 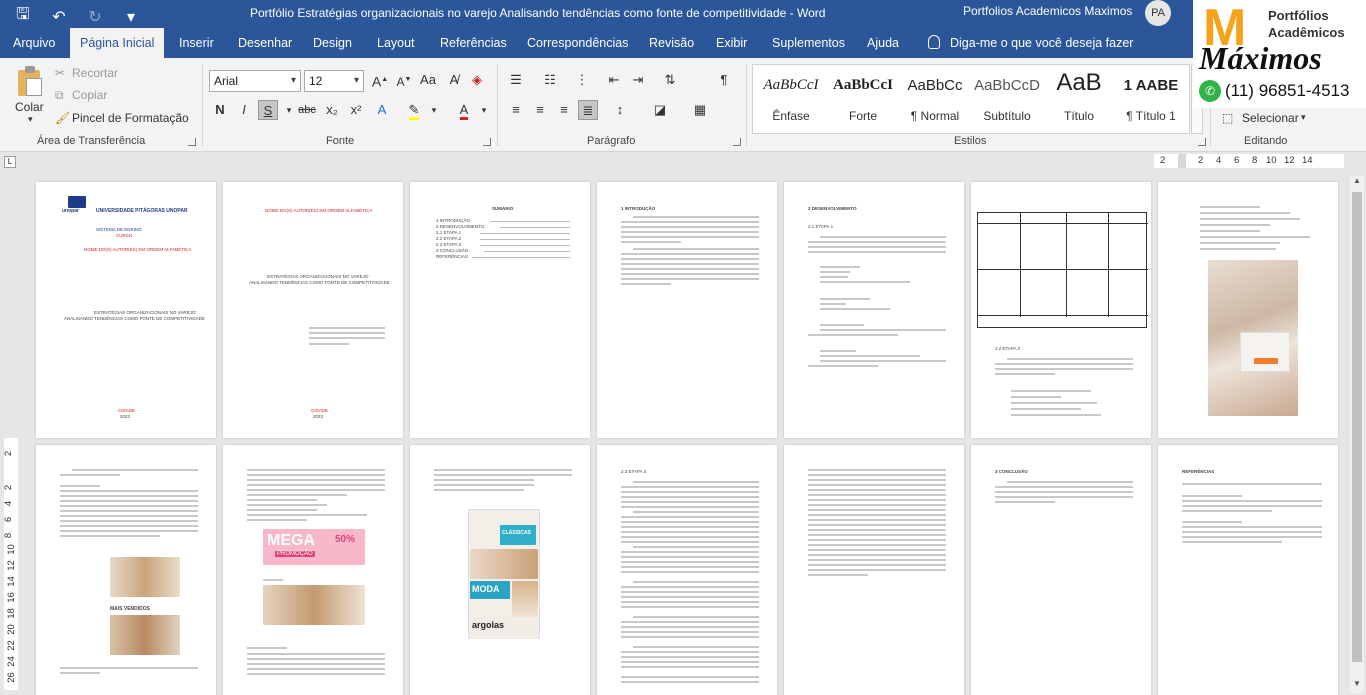 I want to click on line-spacing-icon: ↕, so click(x=620, y=110).